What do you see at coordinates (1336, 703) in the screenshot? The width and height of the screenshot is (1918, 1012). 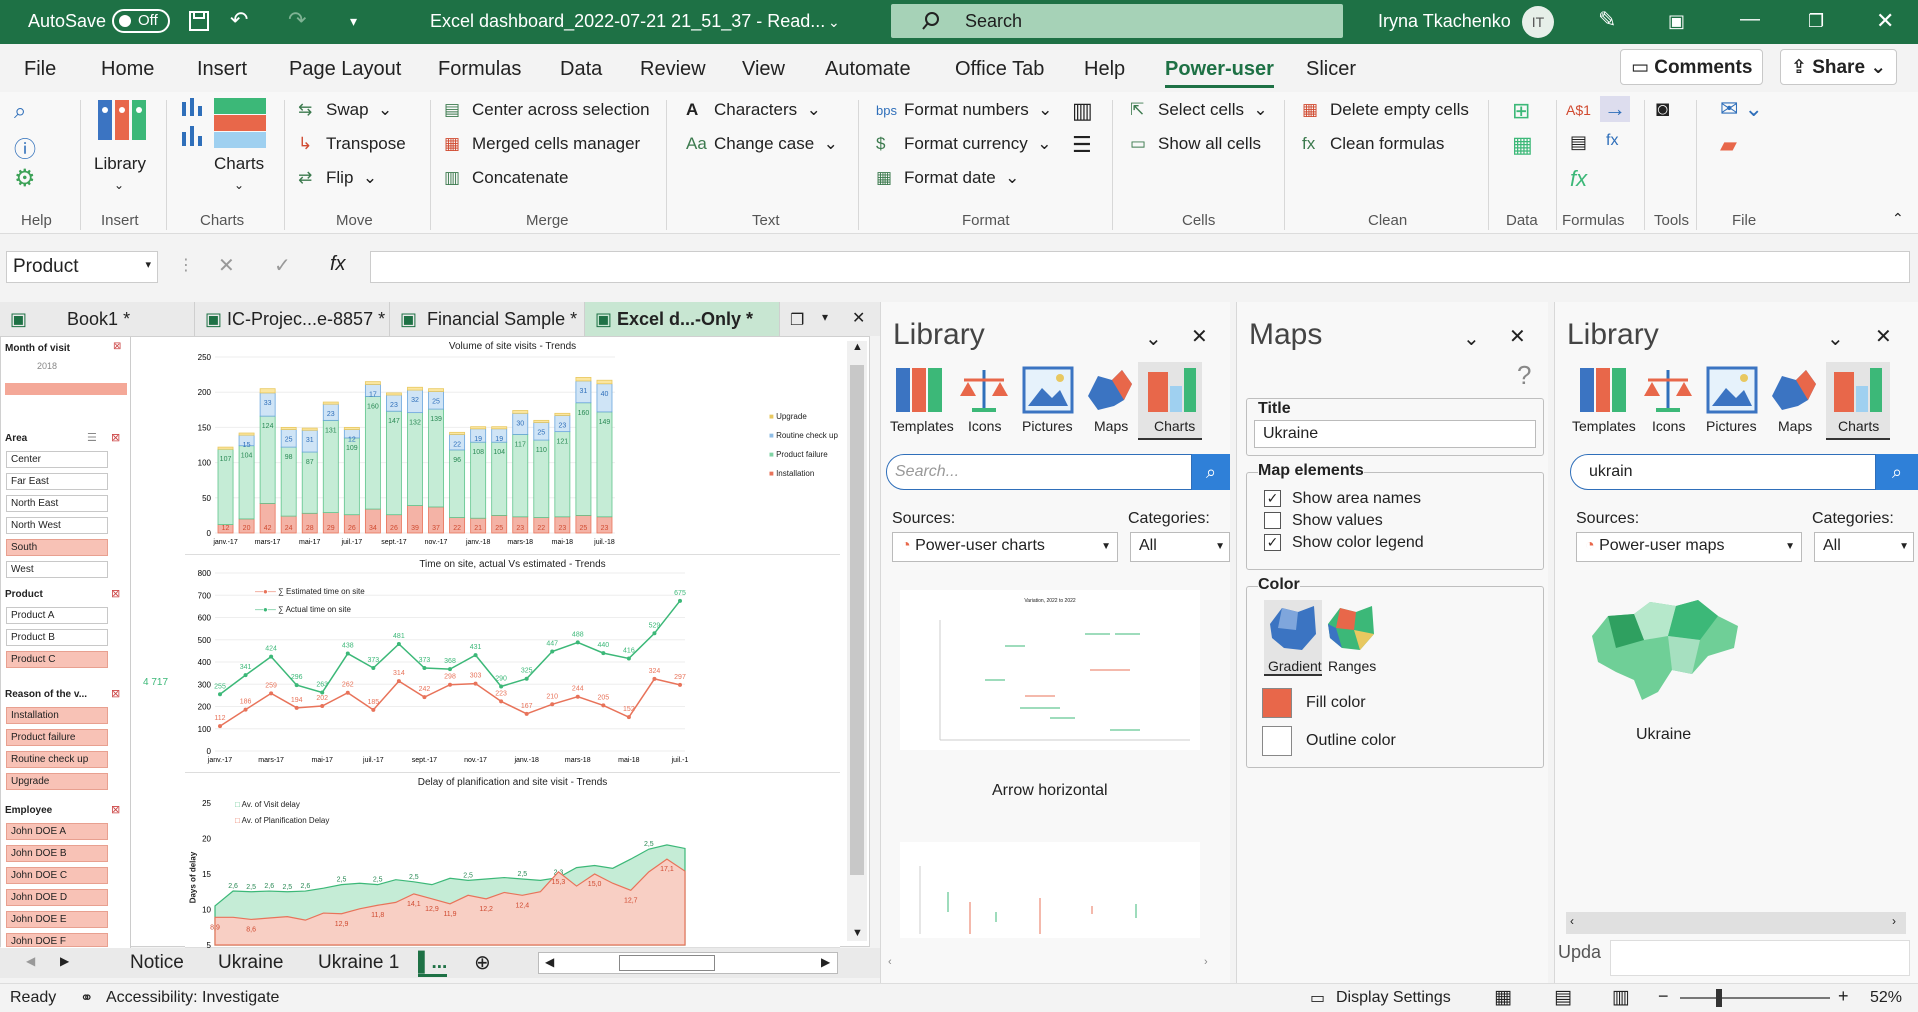 I see `fill-color-label: Fill color` at bounding box center [1336, 703].